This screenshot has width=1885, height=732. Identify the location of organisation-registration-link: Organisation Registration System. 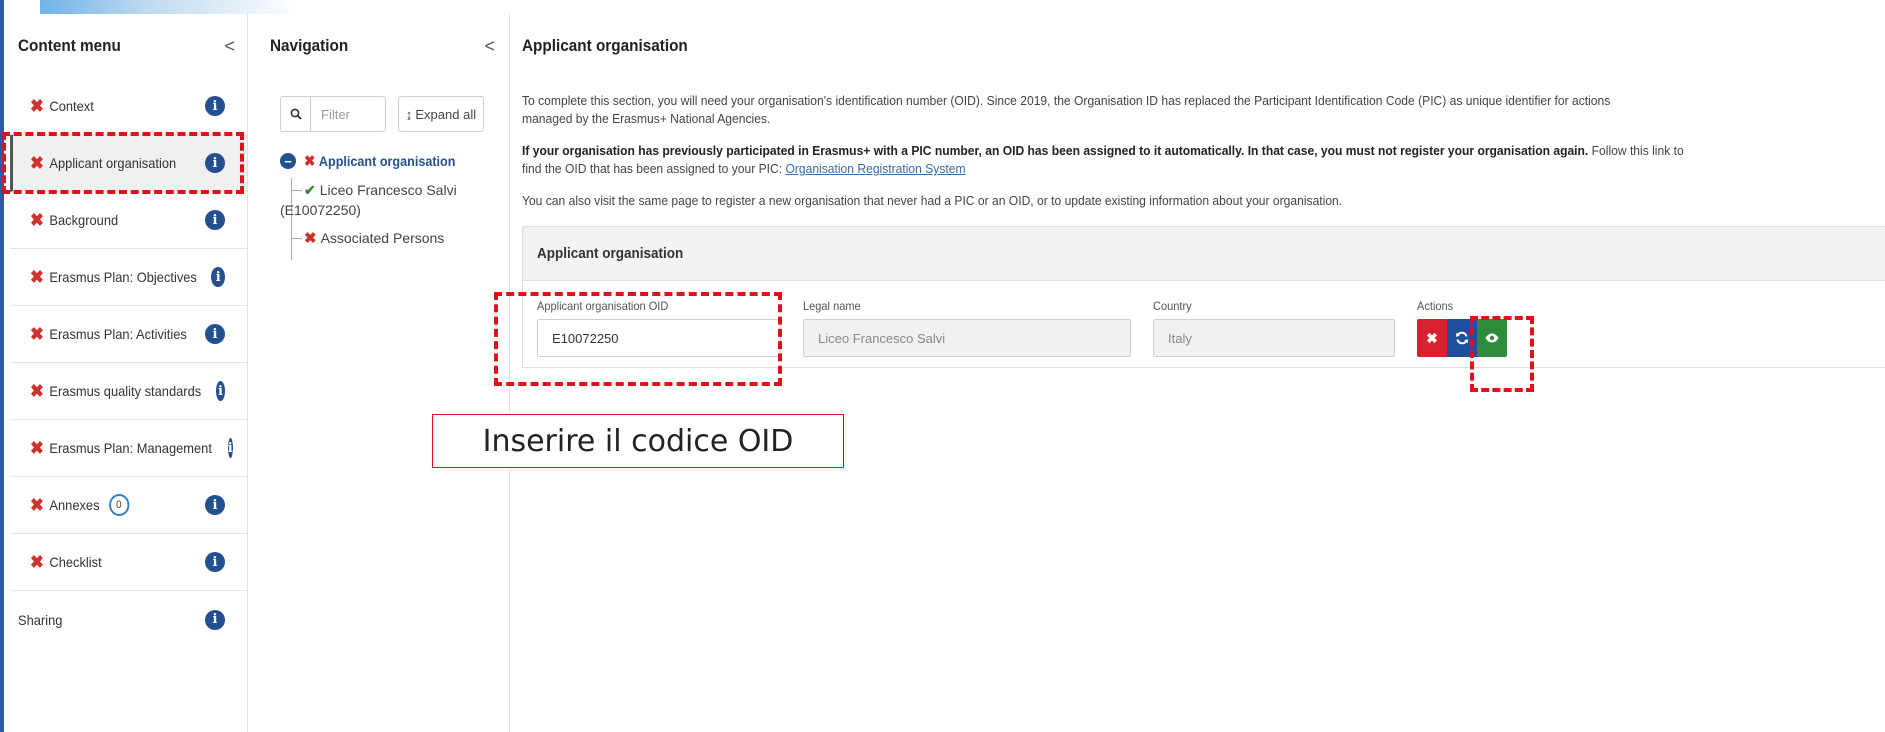
(875, 168).